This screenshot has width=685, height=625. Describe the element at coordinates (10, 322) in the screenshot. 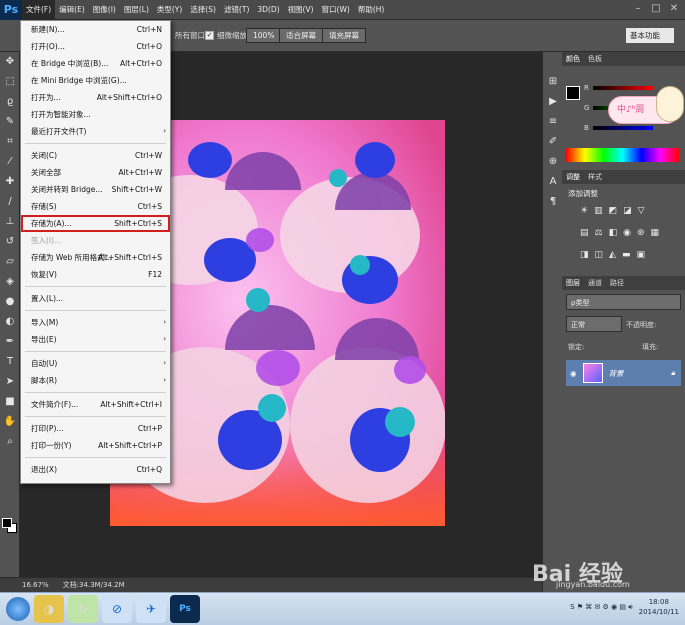

I see `dodge-tool-icon: ◐` at that location.